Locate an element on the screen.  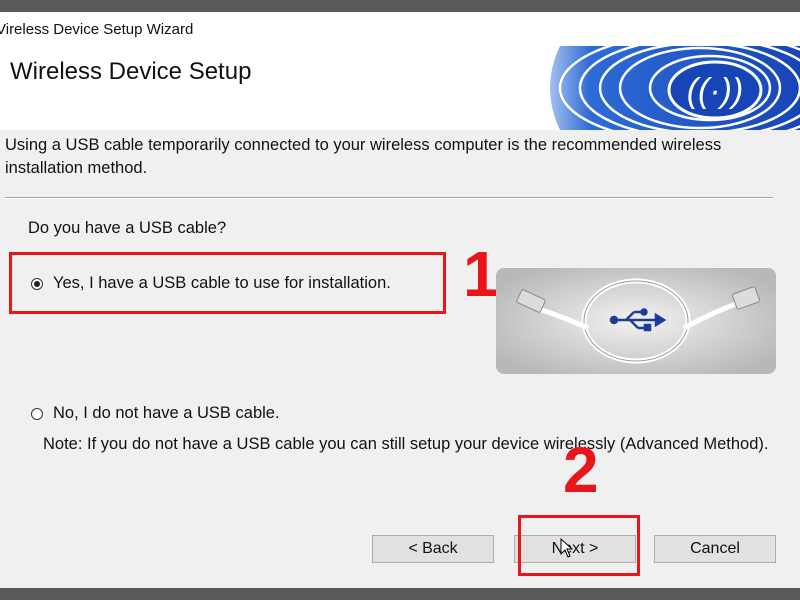
step2-number: 2 is located at coordinates (581, 470).